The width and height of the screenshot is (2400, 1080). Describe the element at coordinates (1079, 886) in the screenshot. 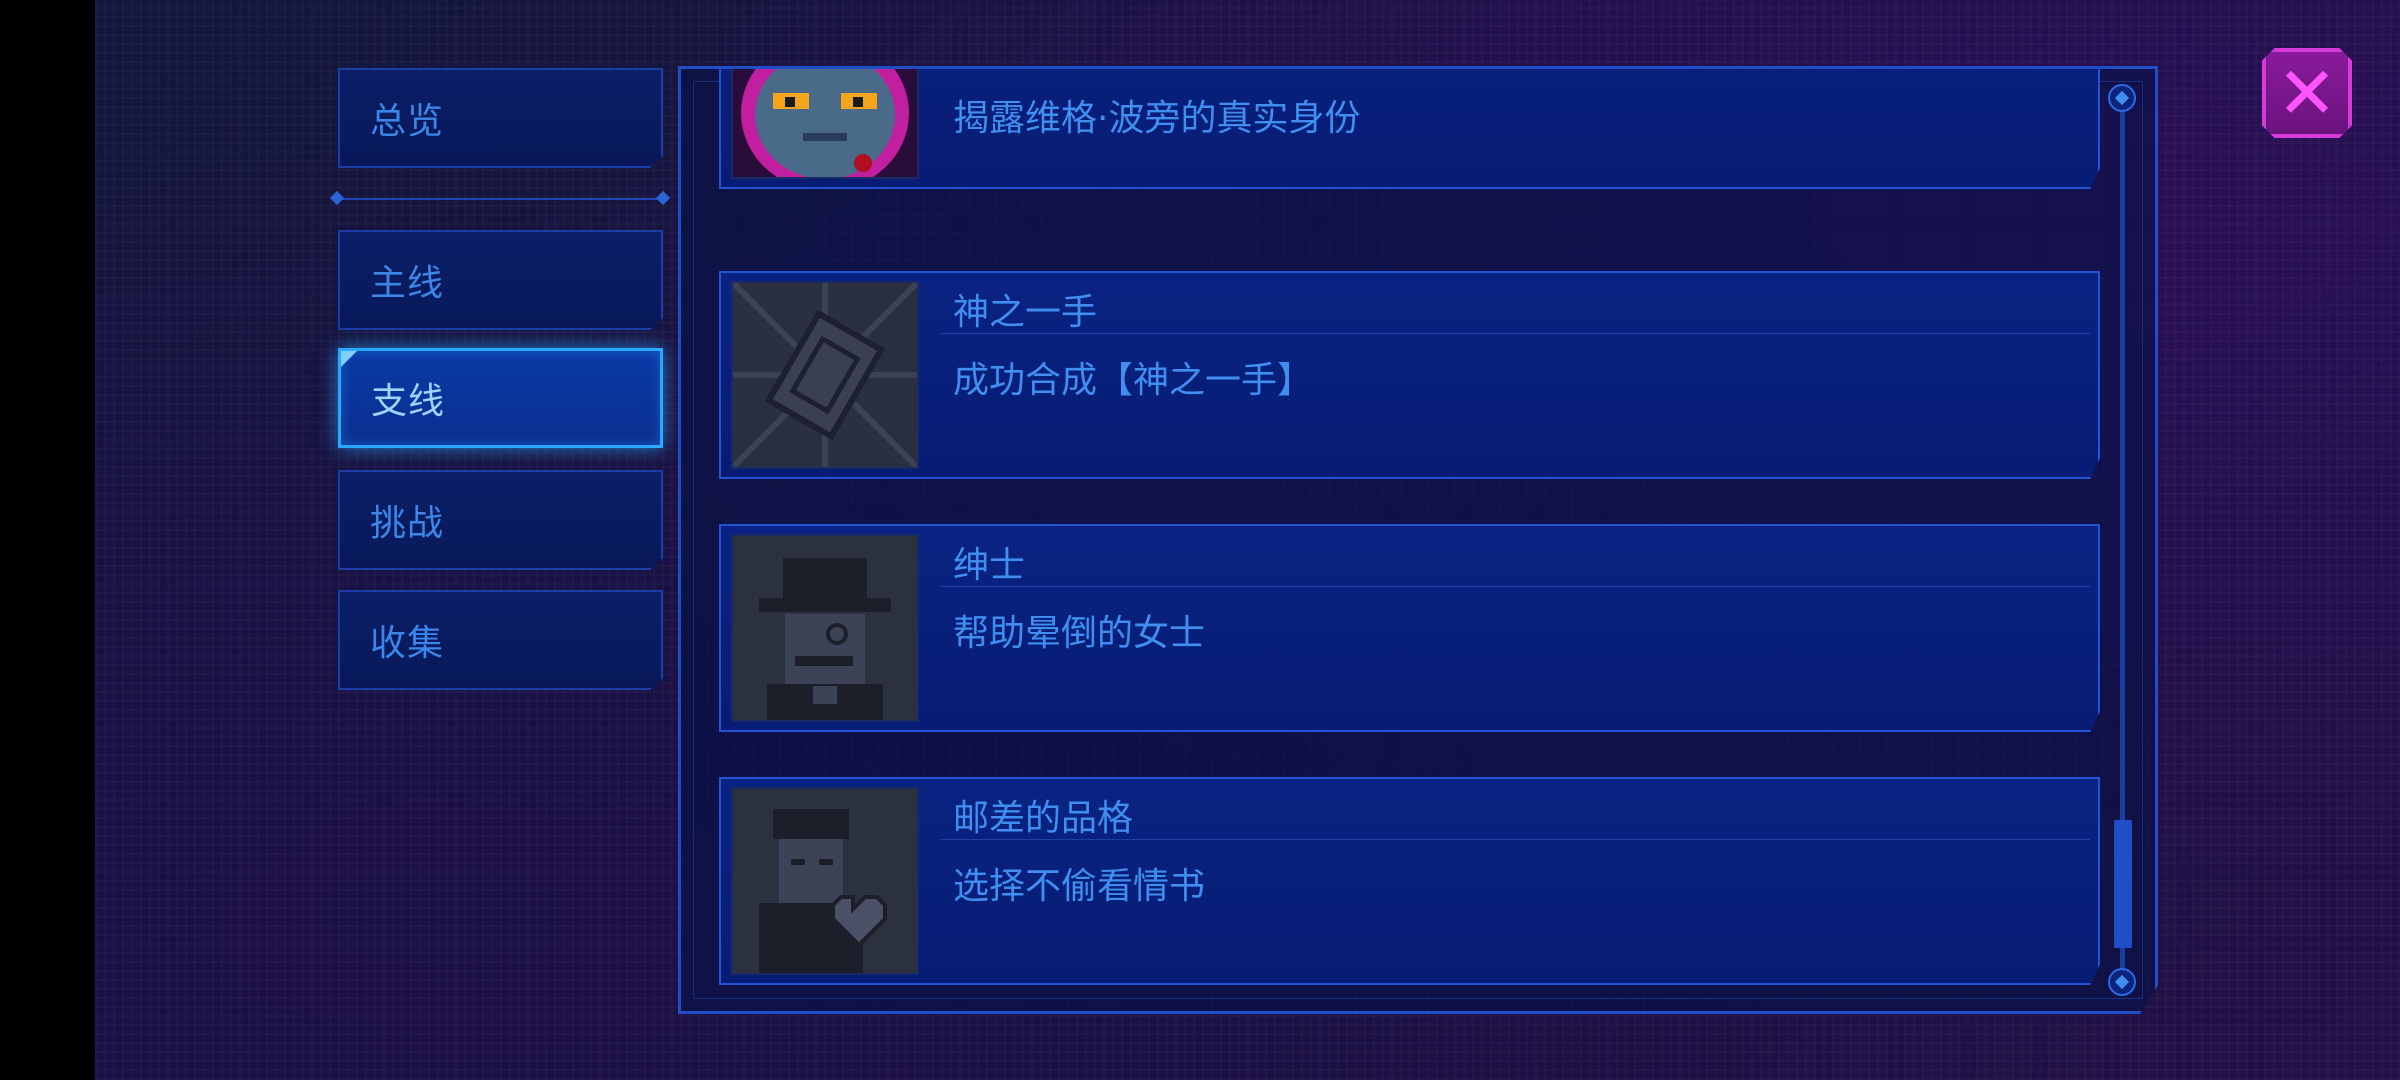

I see `achievement-description: 选择不偷看情书` at that location.